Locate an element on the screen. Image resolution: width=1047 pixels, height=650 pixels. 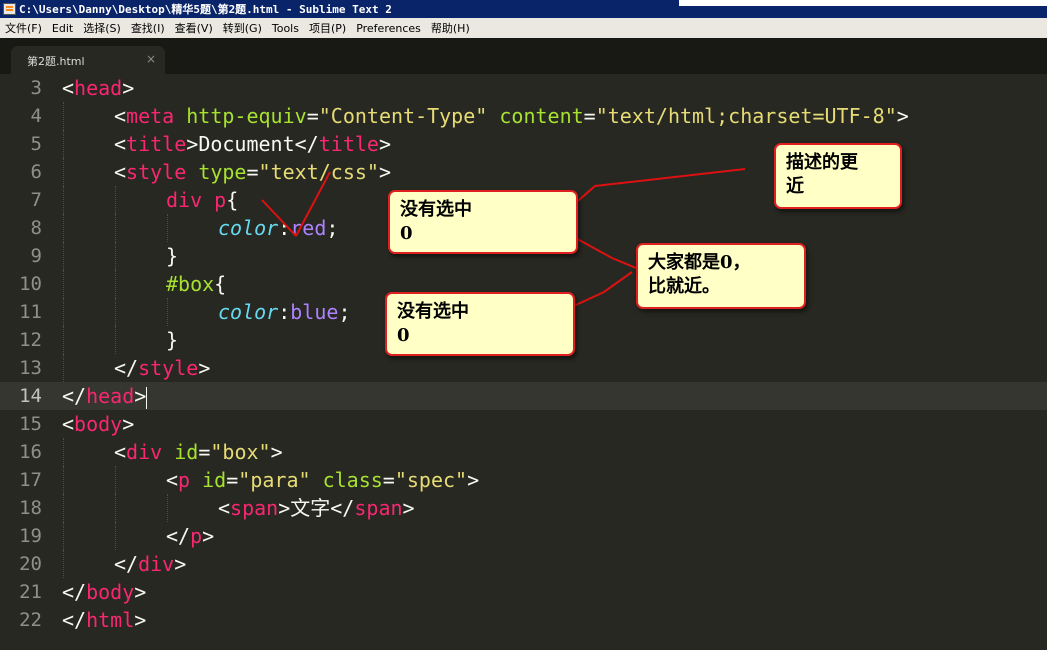
line-number: 7 is located at coordinates (36, 200).